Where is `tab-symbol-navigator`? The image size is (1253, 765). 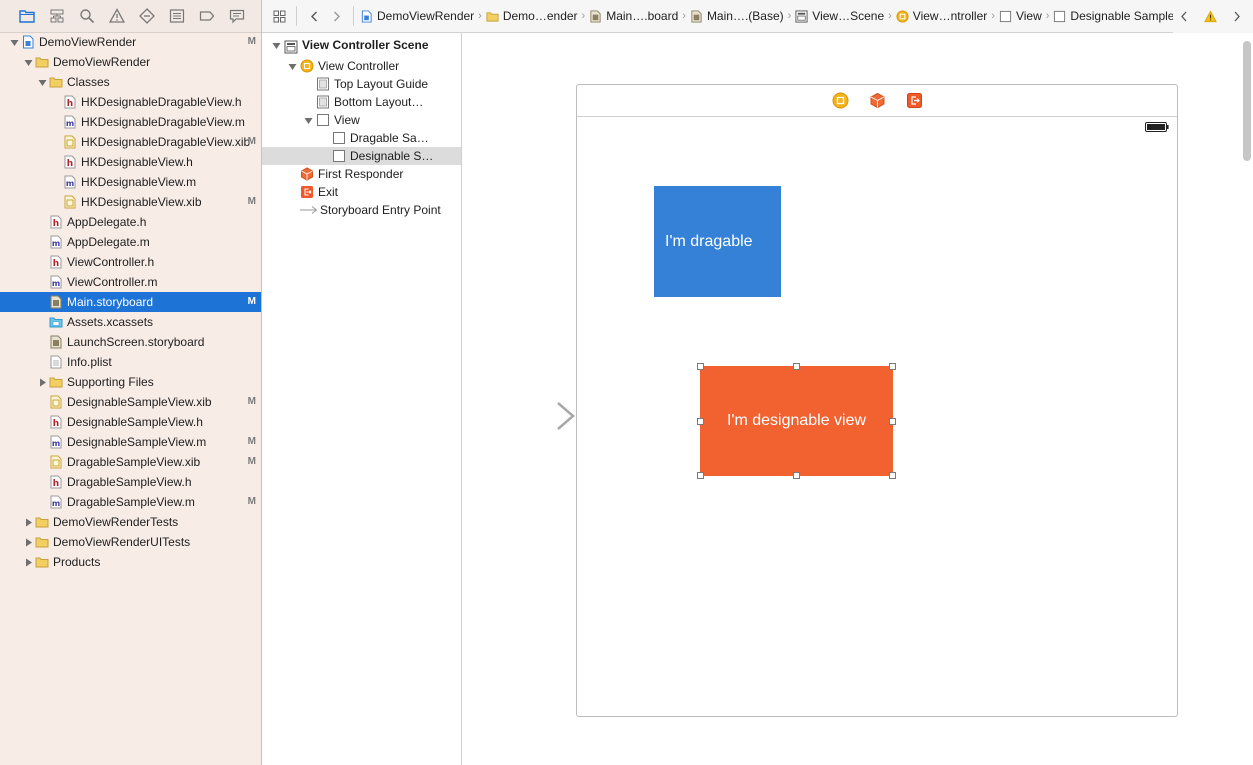
tab-symbol-navigator is located at coordinates (57, 16).